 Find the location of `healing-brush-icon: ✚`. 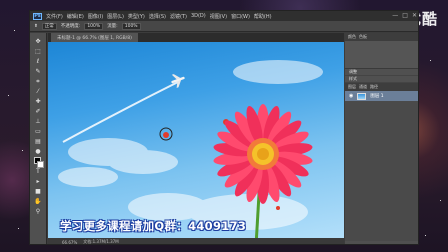

healing-brush-icon: ✚ is located at coordinates (38, 101).